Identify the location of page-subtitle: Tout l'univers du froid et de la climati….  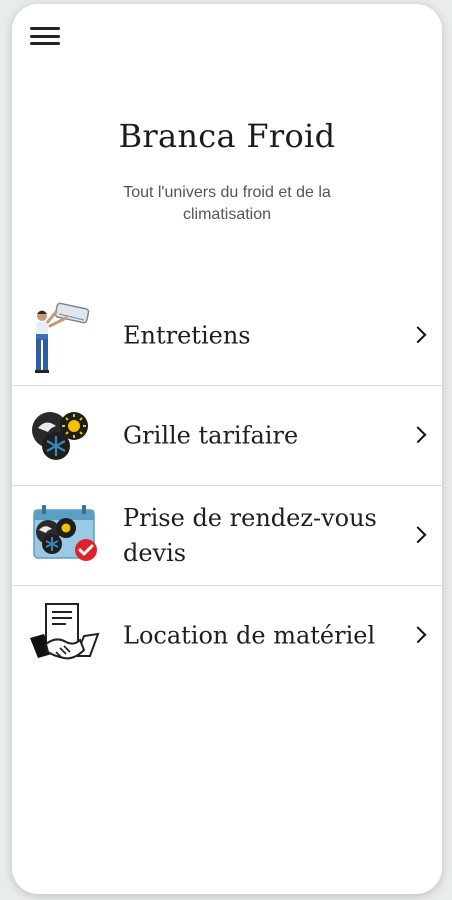
(227, 203).